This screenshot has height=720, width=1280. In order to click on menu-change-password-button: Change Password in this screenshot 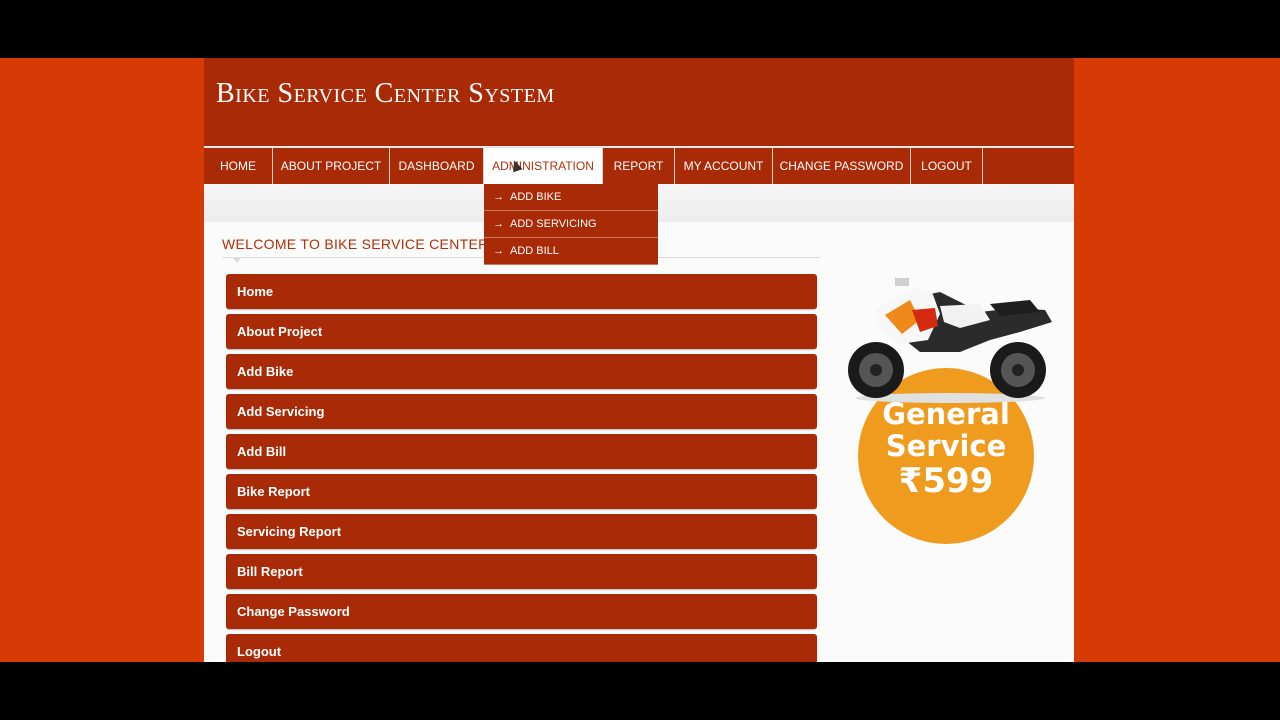, I will do `click(521, 611)`.